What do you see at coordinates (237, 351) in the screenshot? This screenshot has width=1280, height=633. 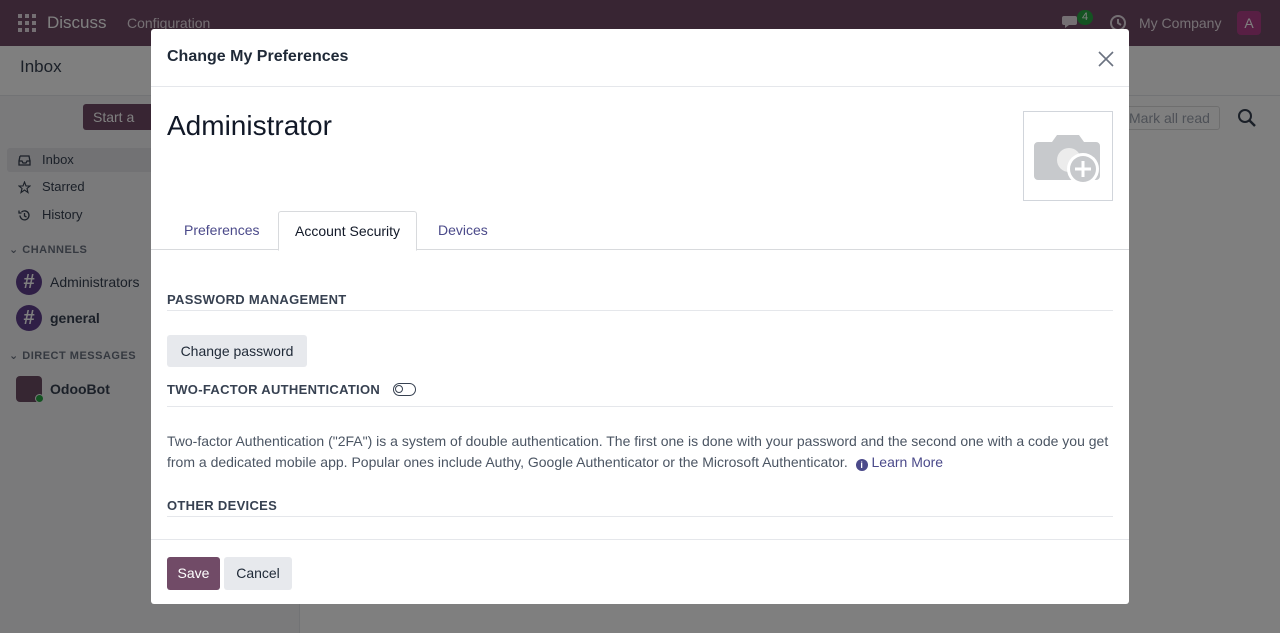 I see `change-password-button: Change password` at bounding box center [237, 351].